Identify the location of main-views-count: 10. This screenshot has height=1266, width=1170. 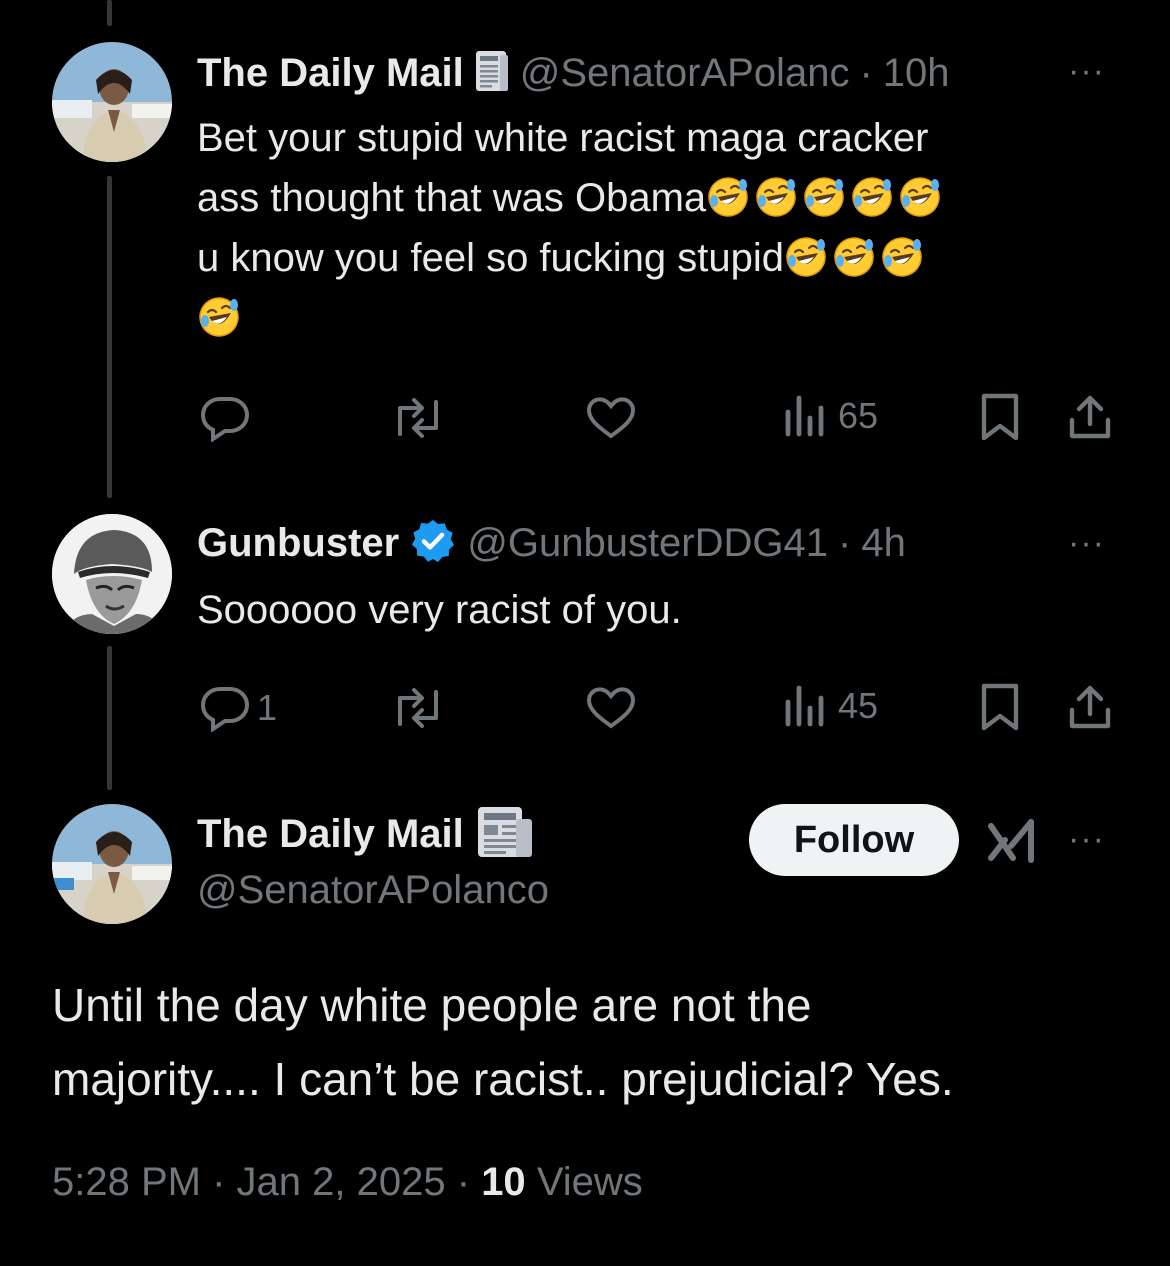
(503, 1182).